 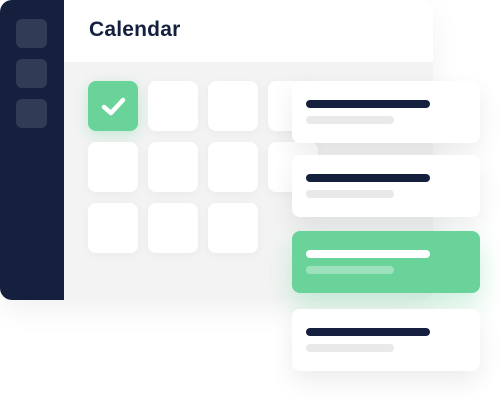 I want to click on event-card-selected, so click(x=386, y=262).